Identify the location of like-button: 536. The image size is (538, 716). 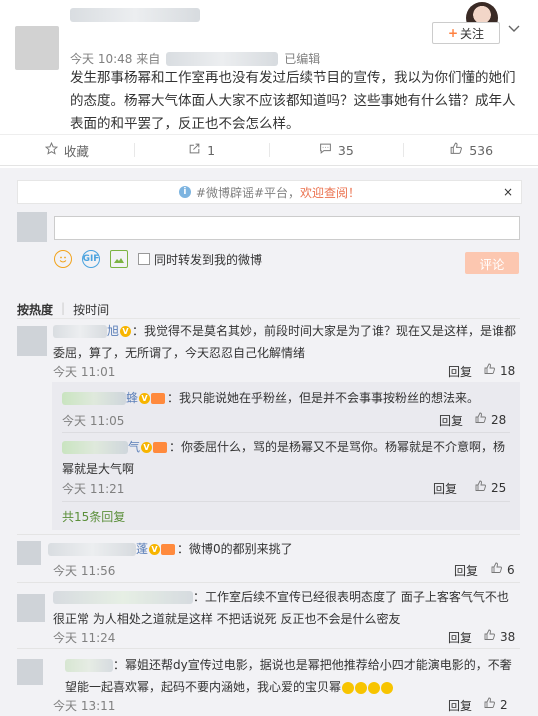
(471, 150).